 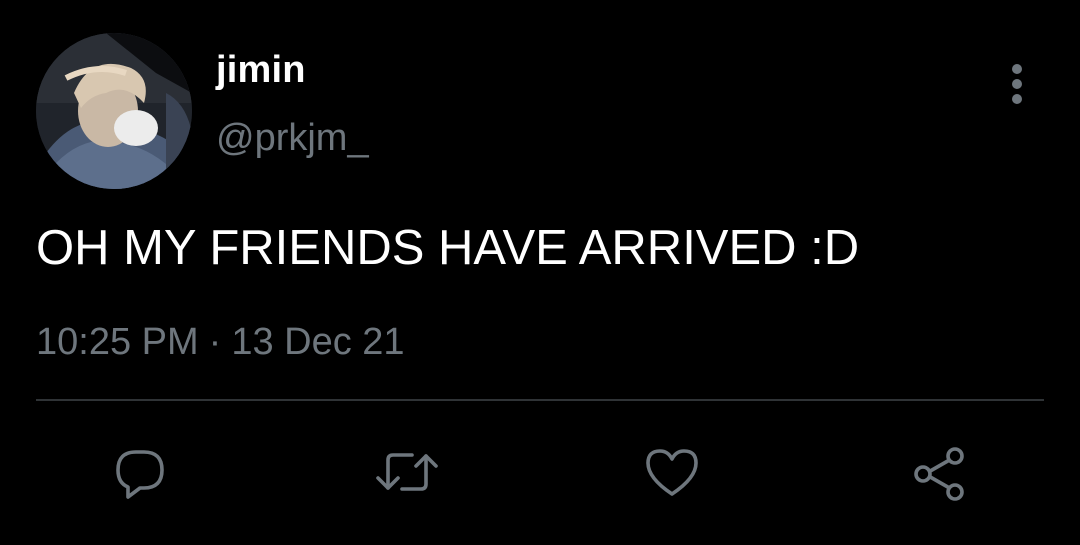 I want to click on more-options-button, so click(x=1017, y=84).